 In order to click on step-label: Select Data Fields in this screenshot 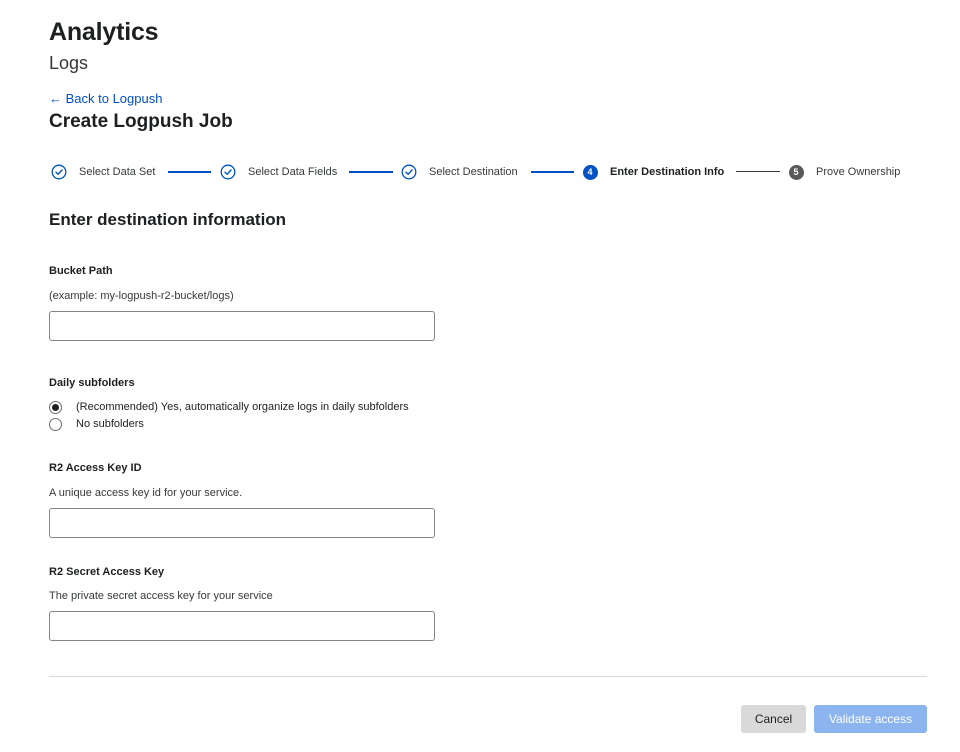, I will do `click(293, 172)`.